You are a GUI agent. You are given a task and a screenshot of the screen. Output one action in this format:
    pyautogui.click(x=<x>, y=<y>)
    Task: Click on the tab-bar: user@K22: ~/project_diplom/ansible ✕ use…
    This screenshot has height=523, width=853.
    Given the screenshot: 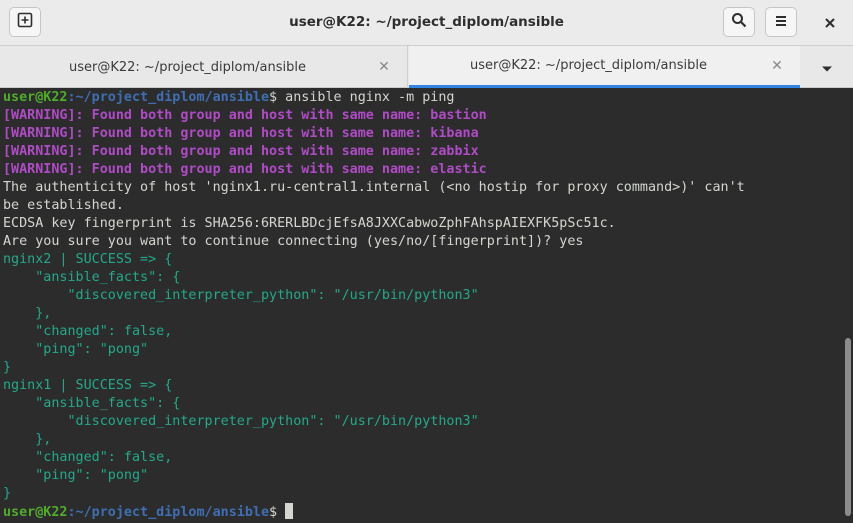 What is the action you would take?
    pyautogui.click(x=426, y=67)
    